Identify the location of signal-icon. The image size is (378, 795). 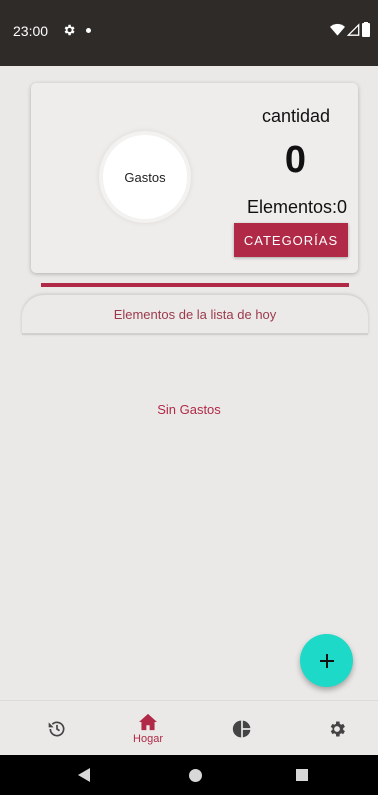
(353, 29).